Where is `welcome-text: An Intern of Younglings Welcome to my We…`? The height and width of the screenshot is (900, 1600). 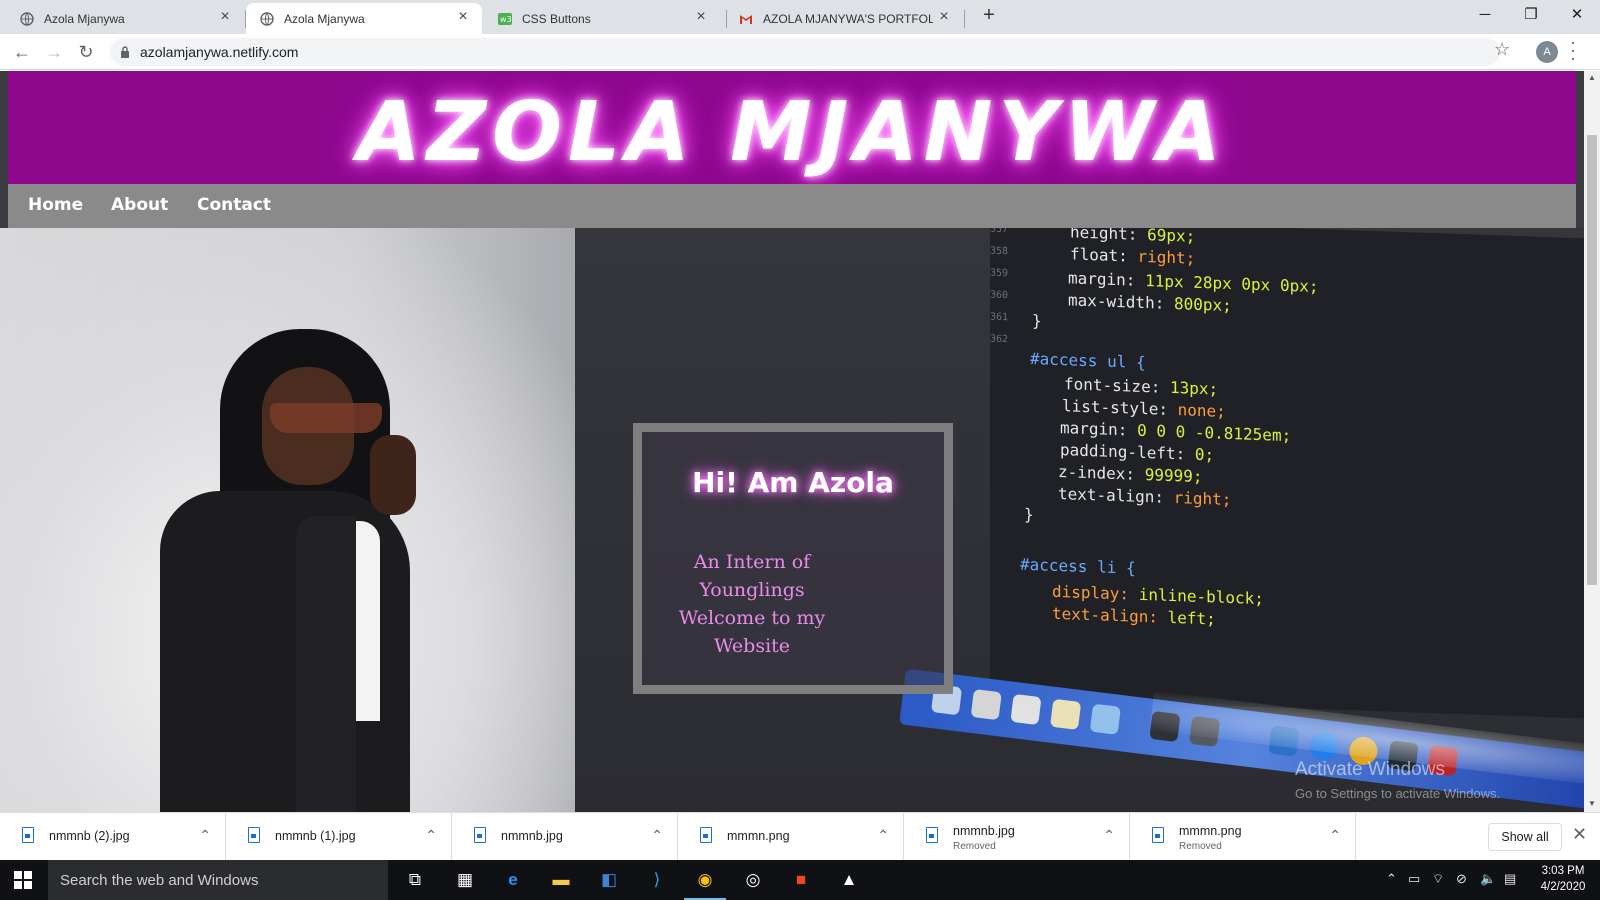 welcome-text: An Intern of Younglings Welcome to my We… is located at coordinates (752, 604).